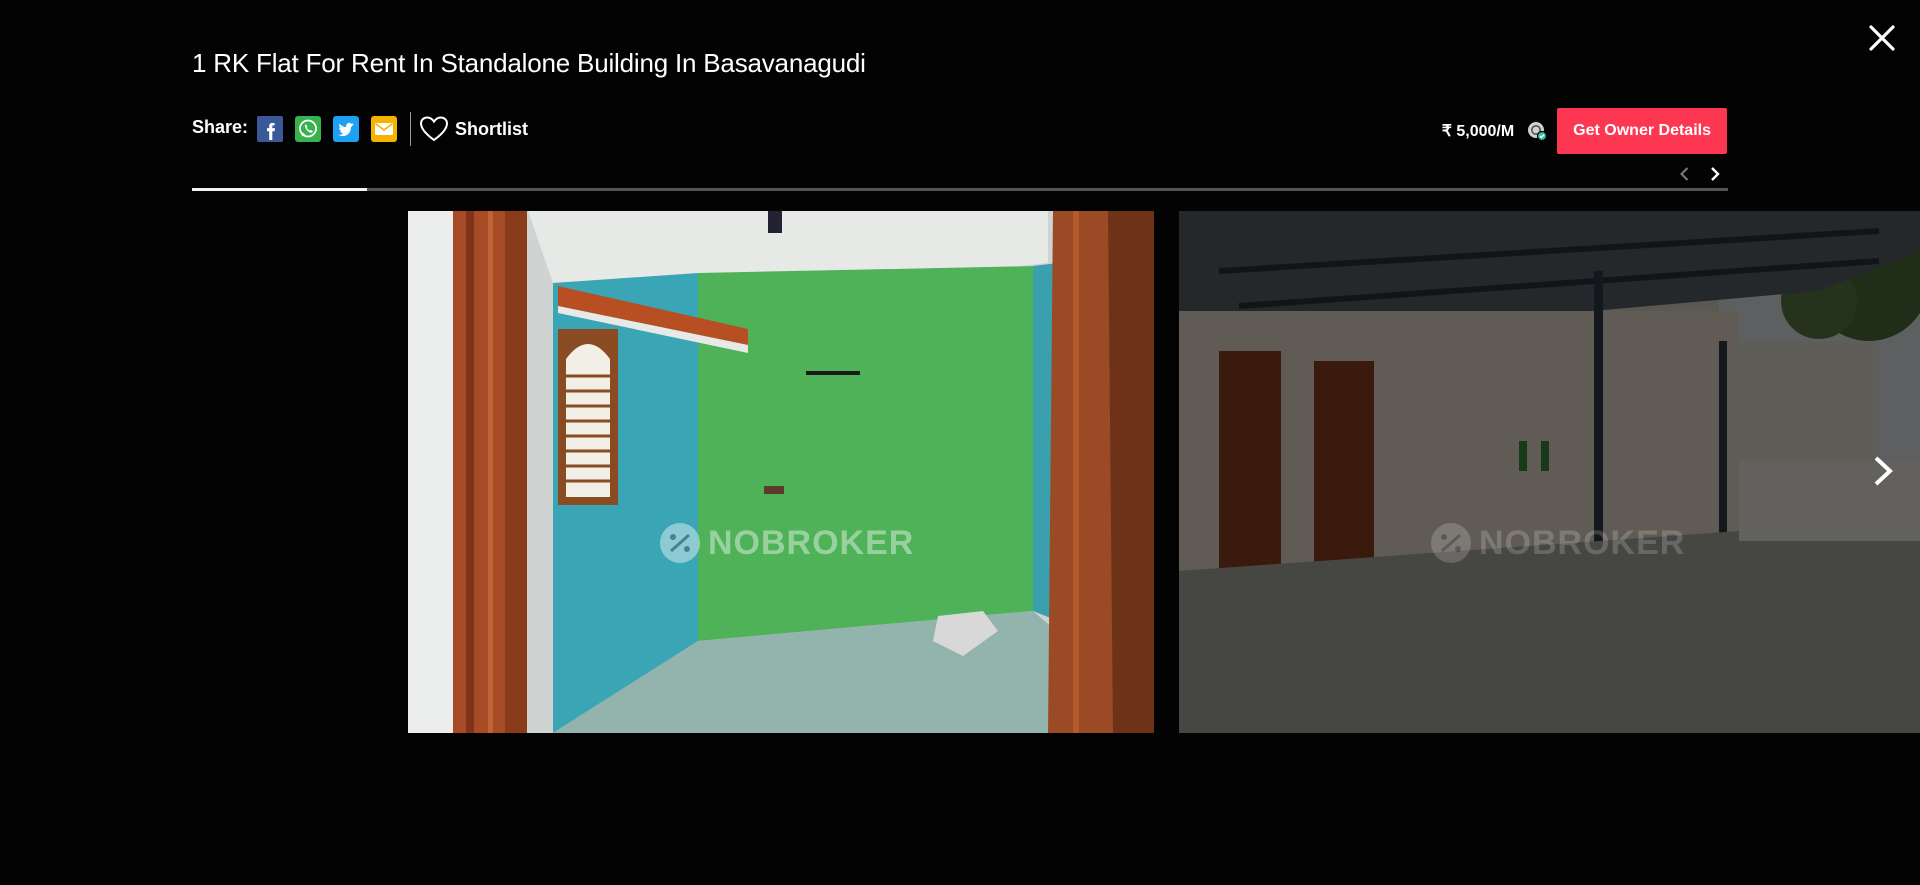 This screenshot has height=885, width=1920. I want to click on chevron-left-icon, so click(1684, 174).